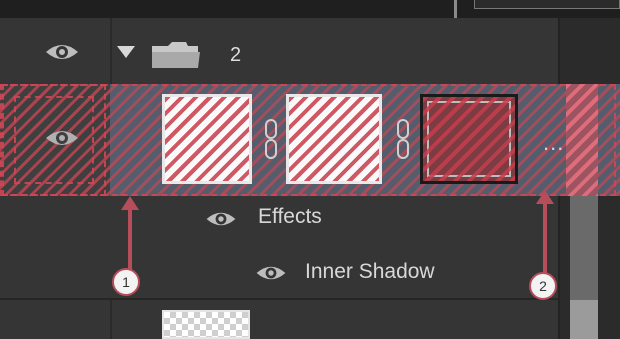 The image size is (620, 339). I want to click on top-bar, so click(310, 9).